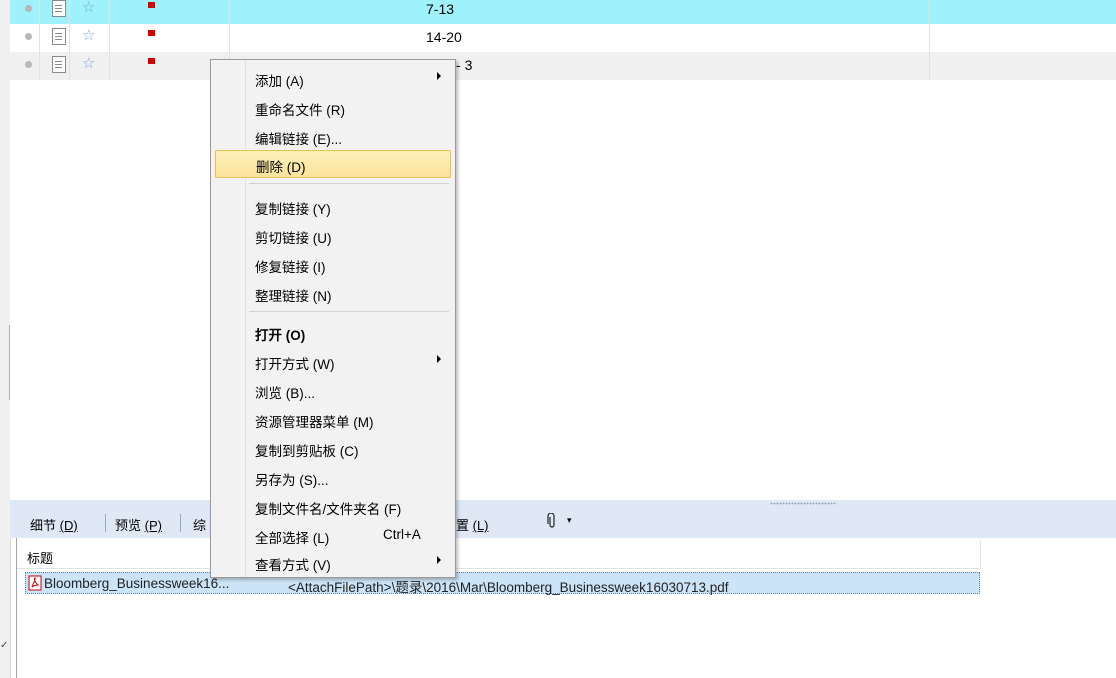  What do you see at coordinates (803, 503) in the screenshot?
I see `splitter-grip` at bounding box center [803, 503].